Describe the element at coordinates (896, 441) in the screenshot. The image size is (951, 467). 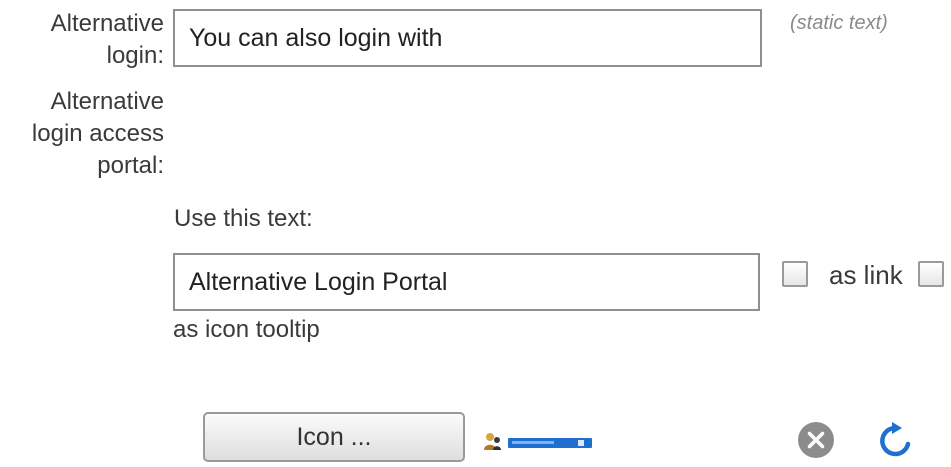
I see `refresh-icon` at that location.